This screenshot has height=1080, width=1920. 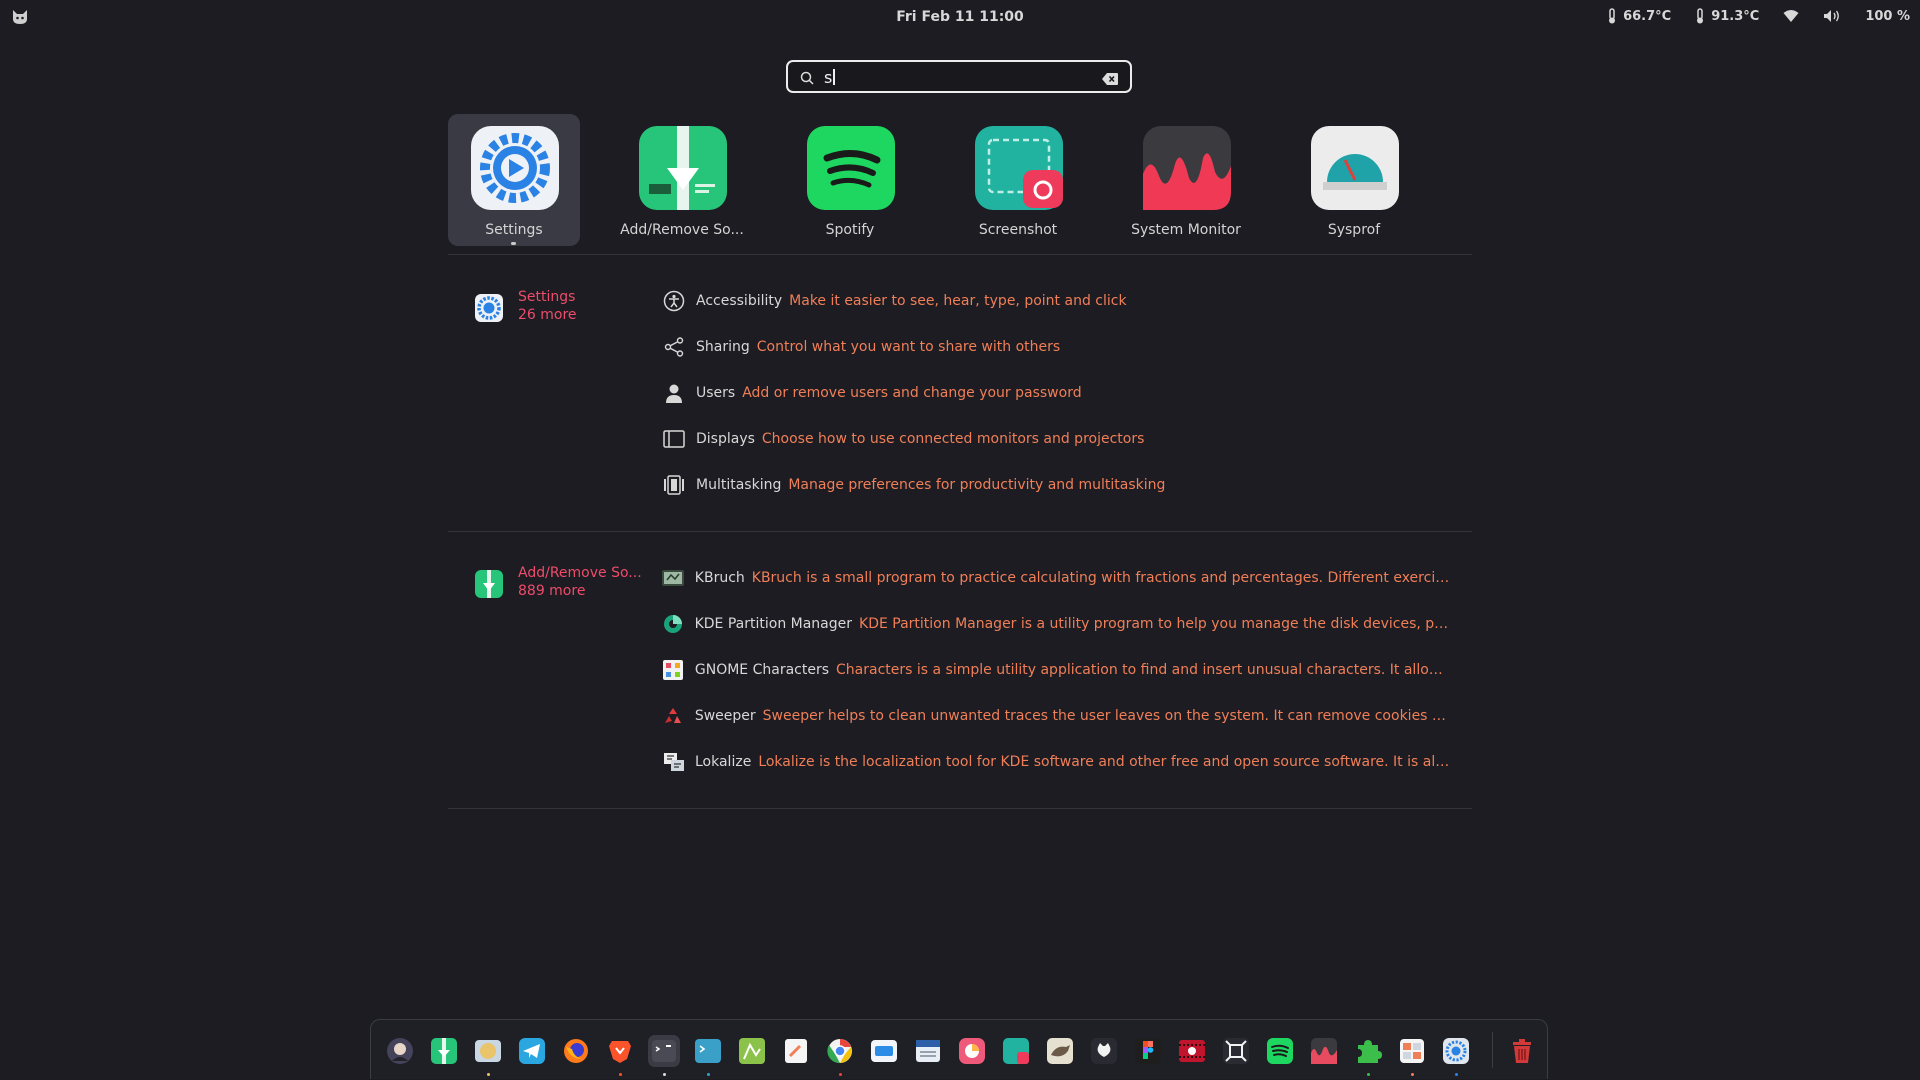 I want to click on result-title: Multitasking, so click(x=739, y=485).